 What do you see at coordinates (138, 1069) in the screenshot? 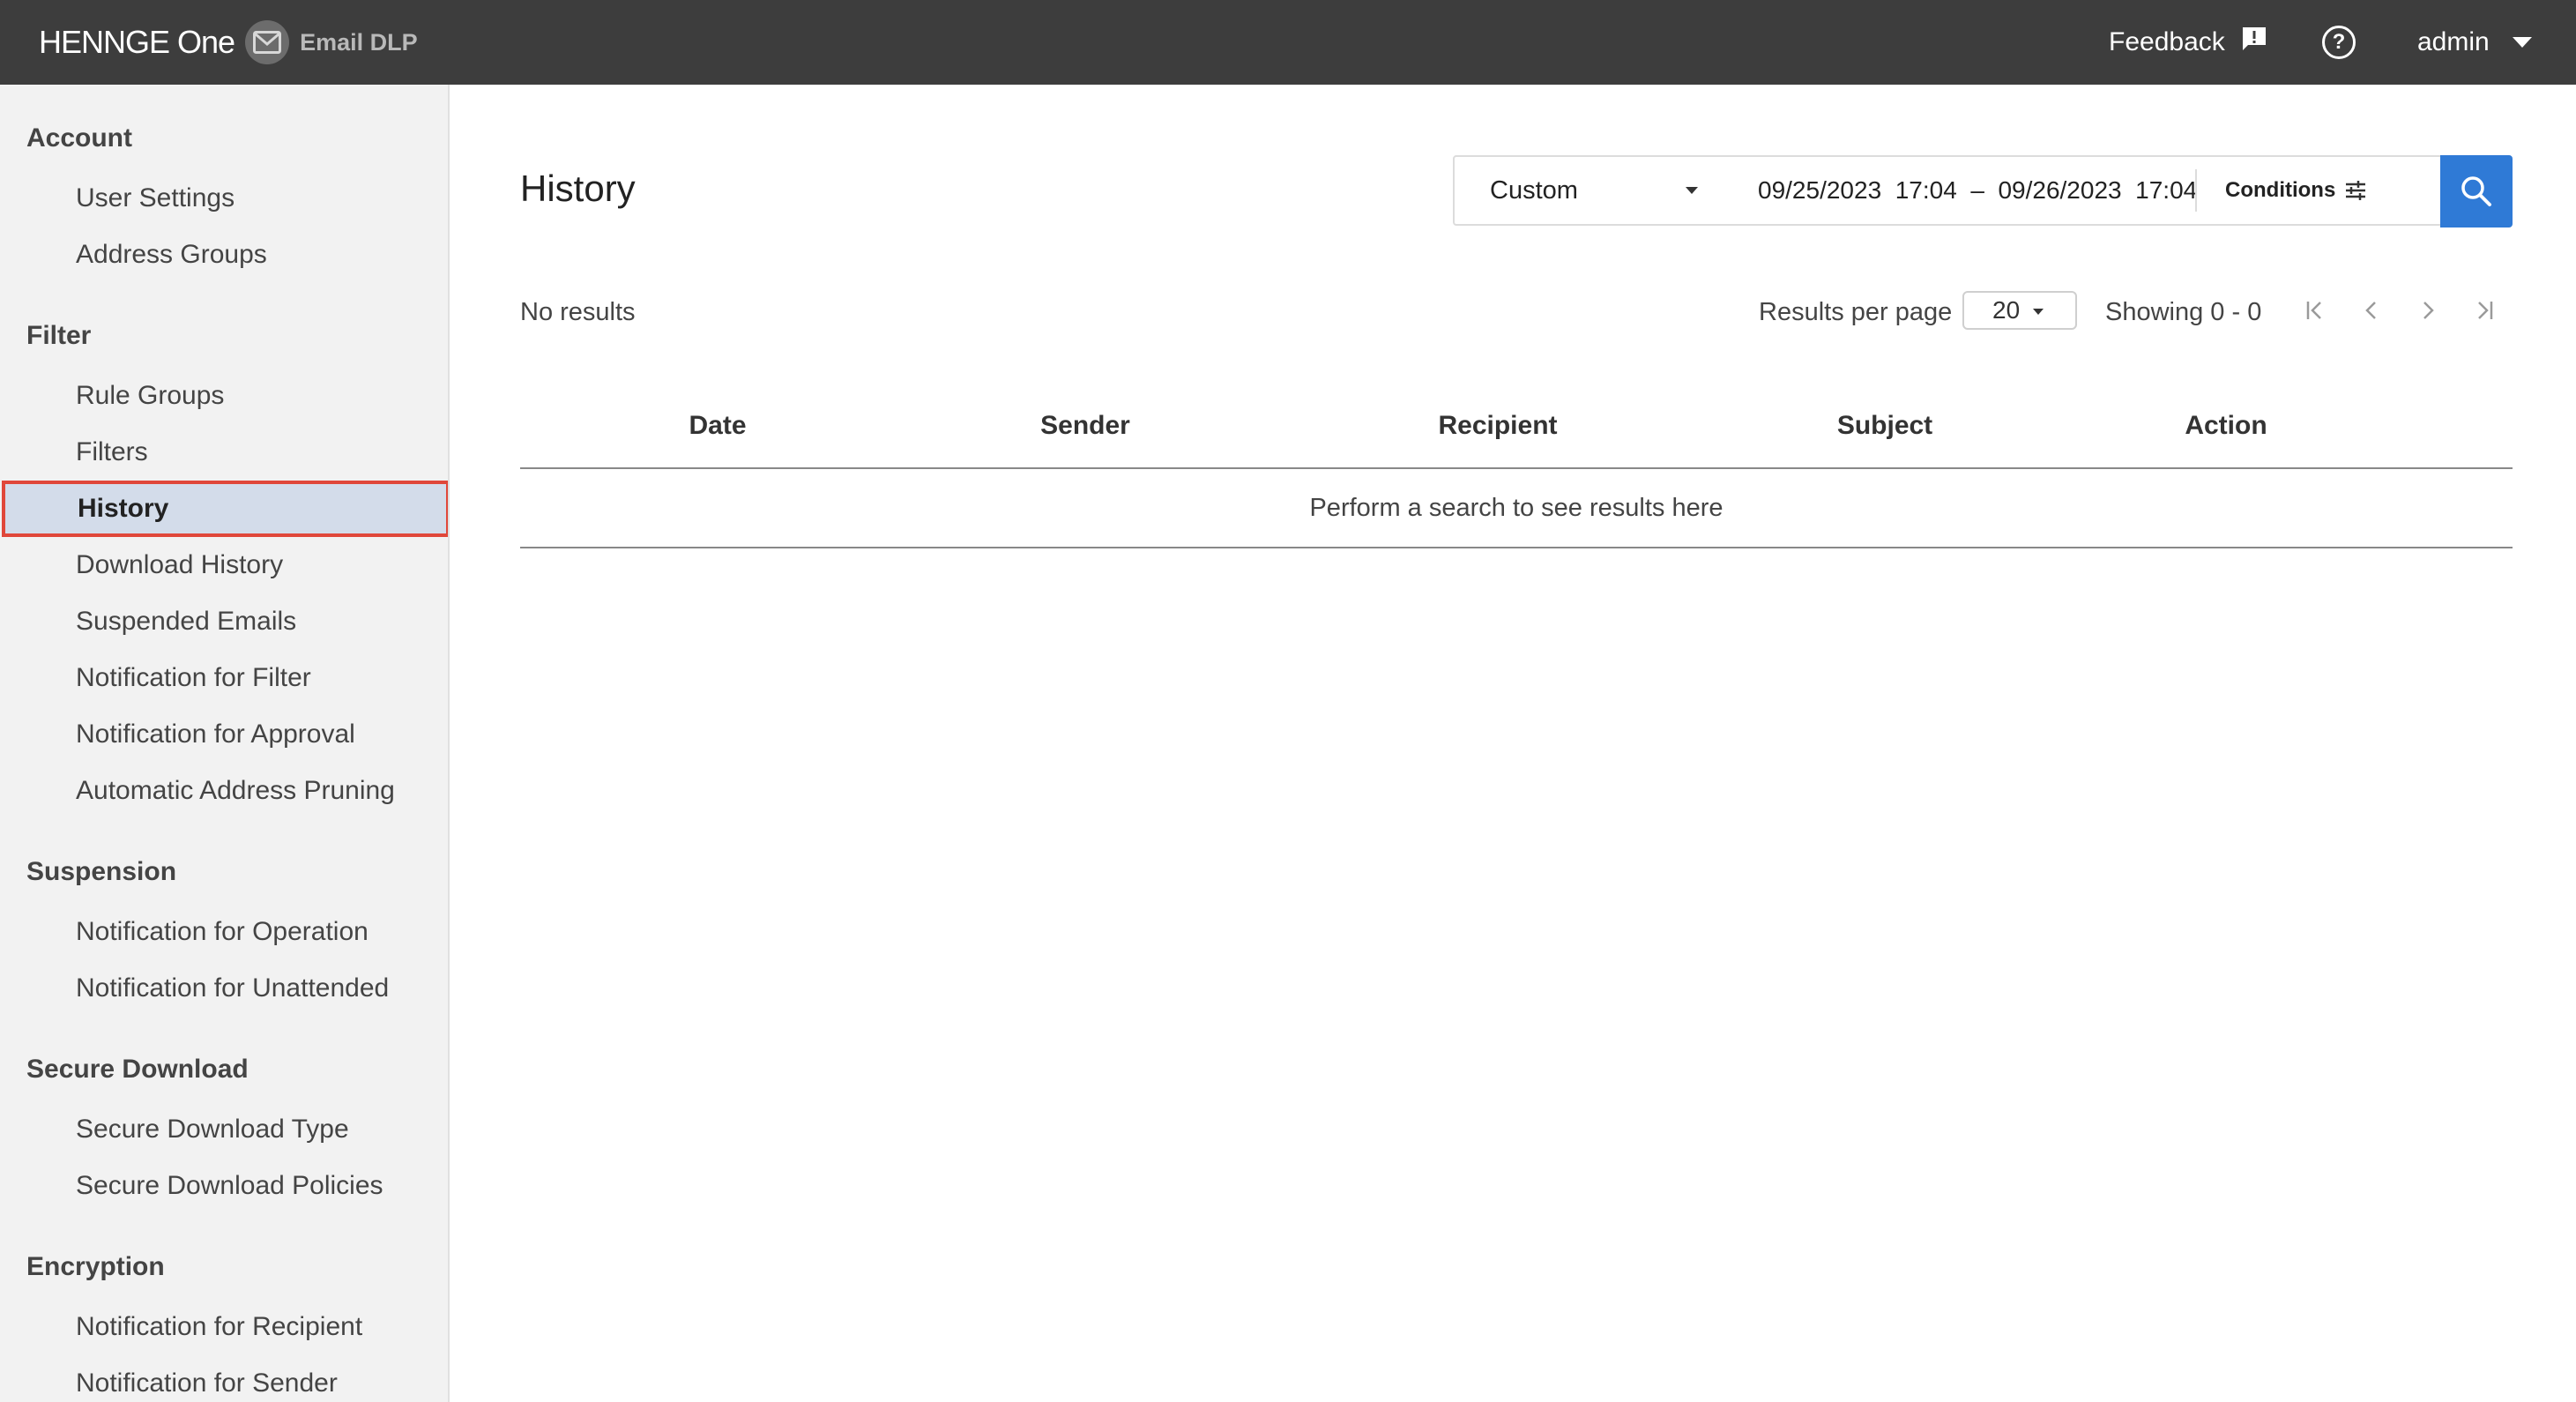
I see `section-title-secure-download: Secure Download` at bounding box center [138, 1069].